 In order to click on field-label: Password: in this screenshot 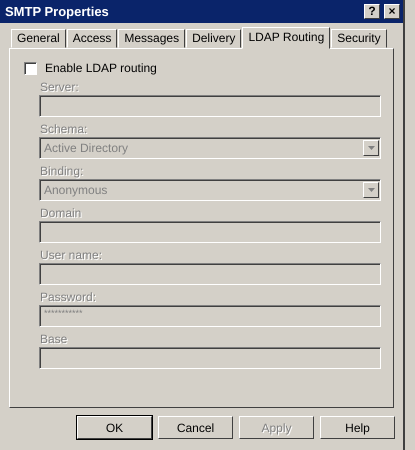, I will do `click(69, 297)`.